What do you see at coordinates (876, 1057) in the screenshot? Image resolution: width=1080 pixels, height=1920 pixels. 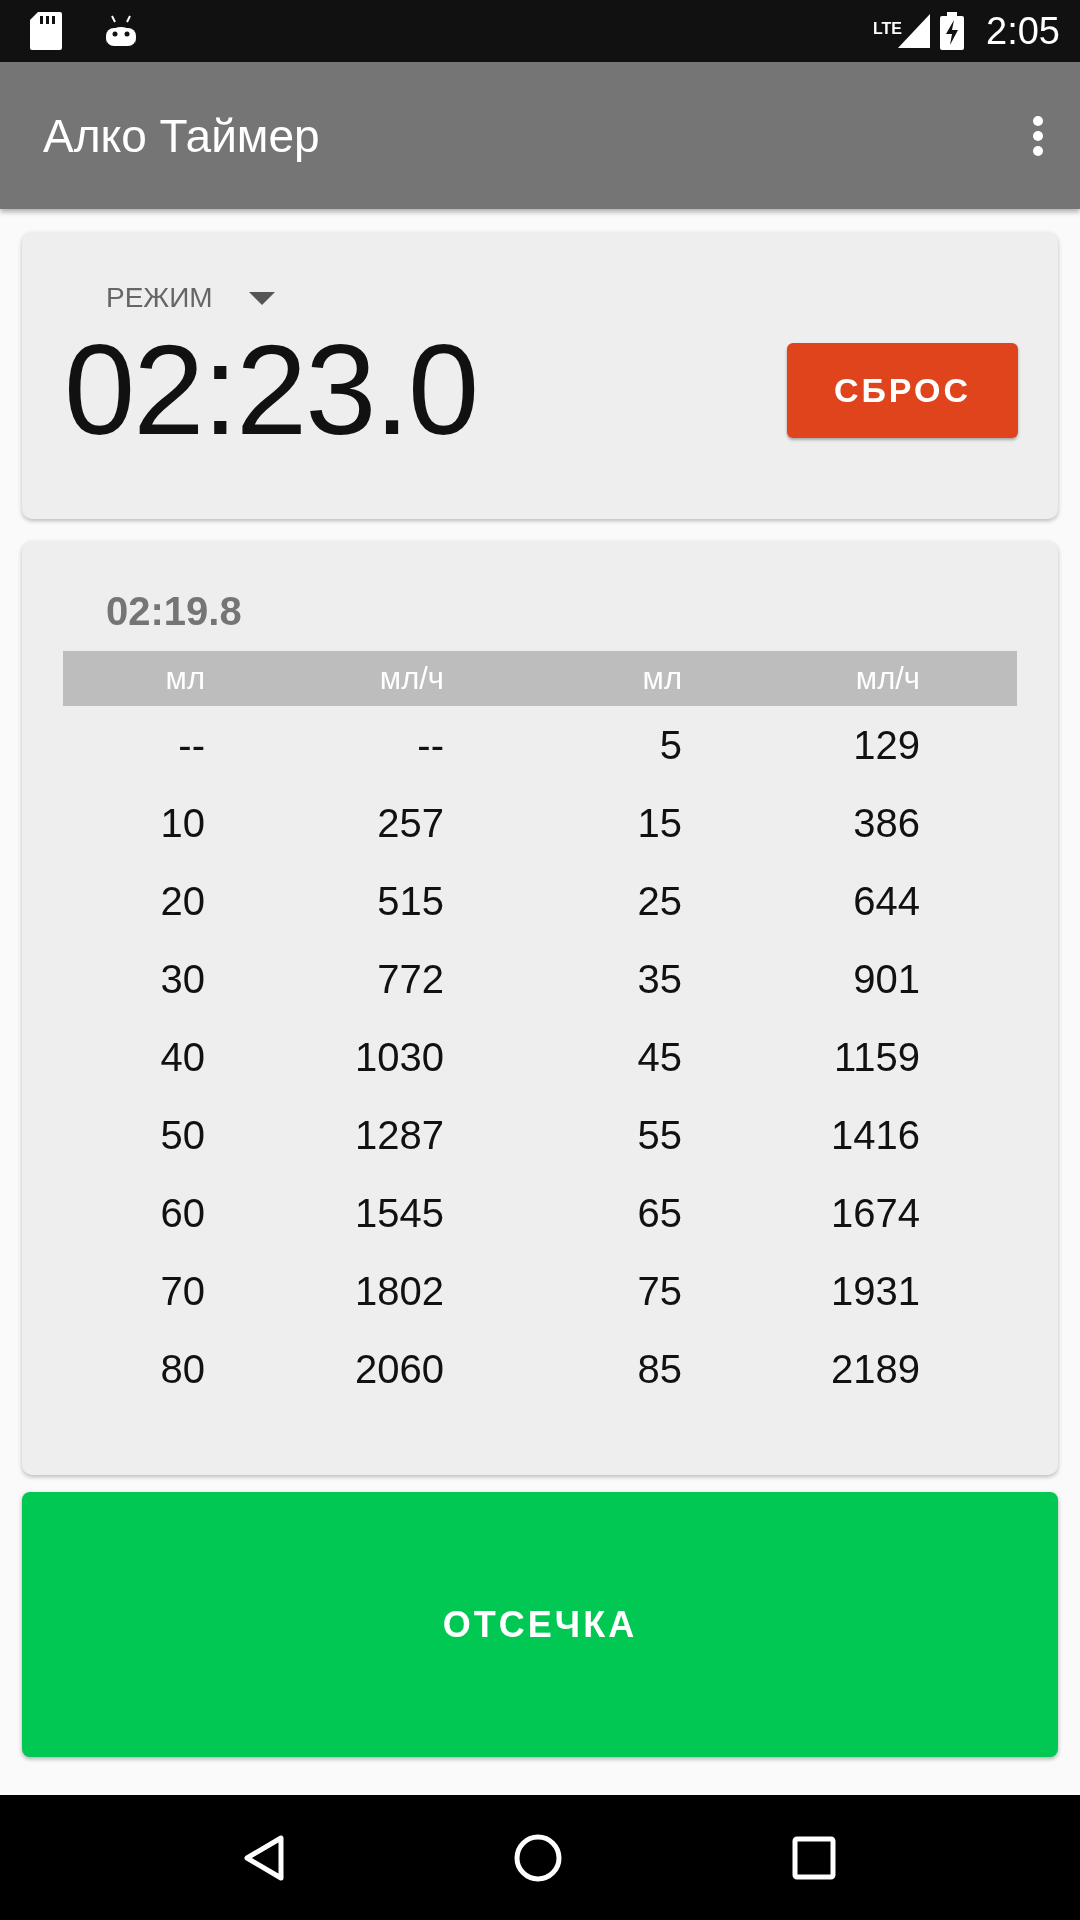 I see `table-cell-text: 1159` at bounding box center [876, 1057].